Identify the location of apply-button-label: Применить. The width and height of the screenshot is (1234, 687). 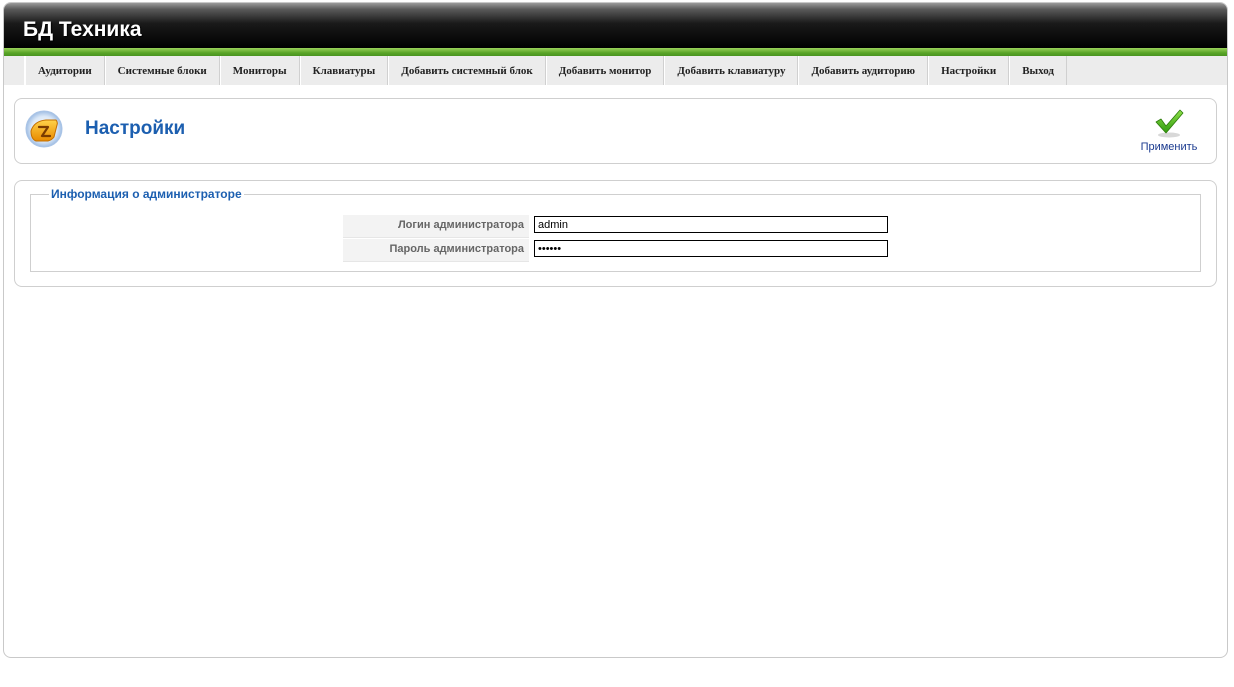
(1169, 147).